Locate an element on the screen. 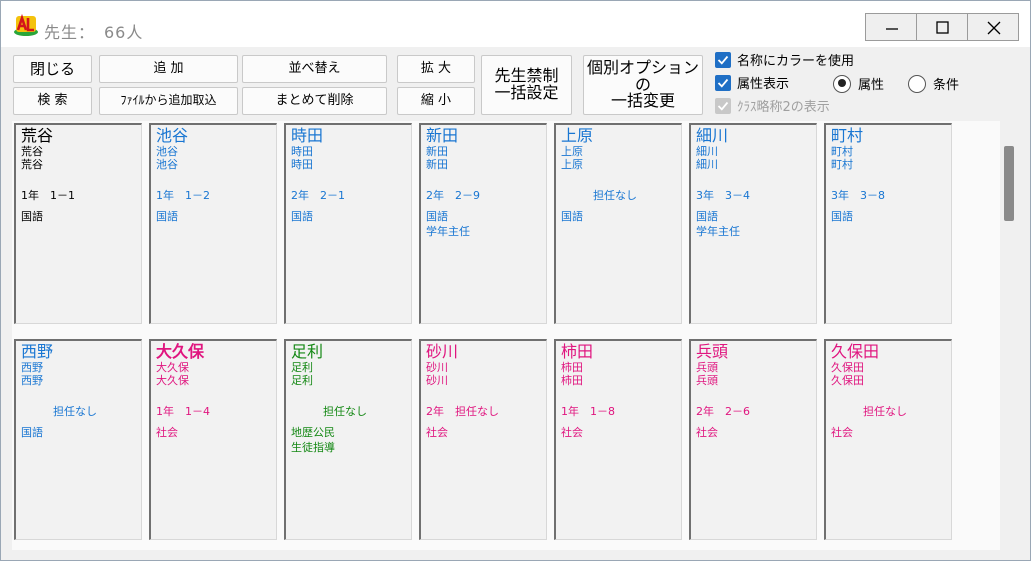 The height and width of the screenshot is (561, 1031). teacher-name: 細川 is located at coordinates (712, 135).